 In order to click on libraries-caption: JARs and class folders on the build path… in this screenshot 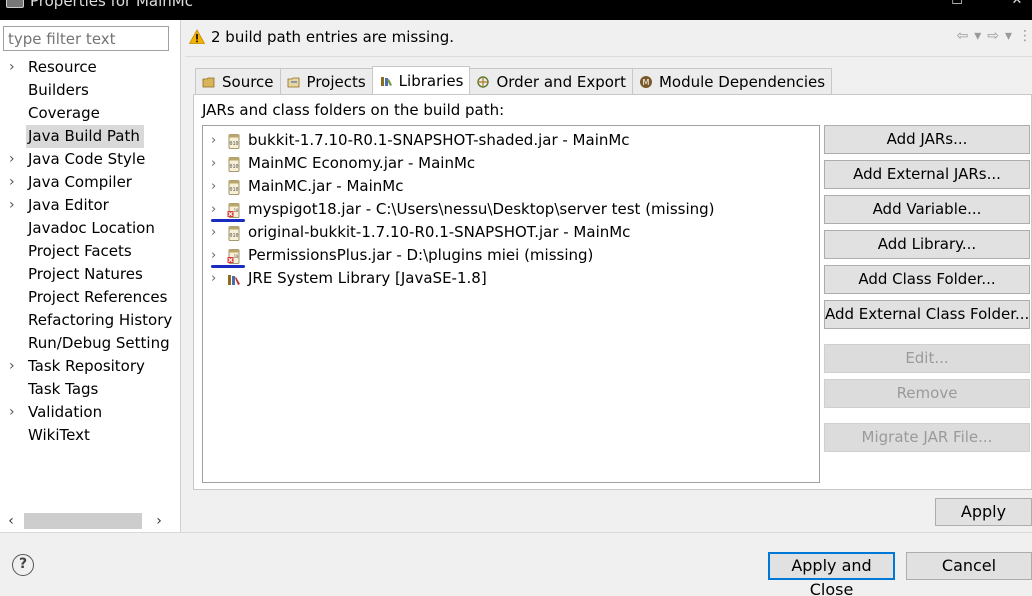, I will do `click(353, 110)`.